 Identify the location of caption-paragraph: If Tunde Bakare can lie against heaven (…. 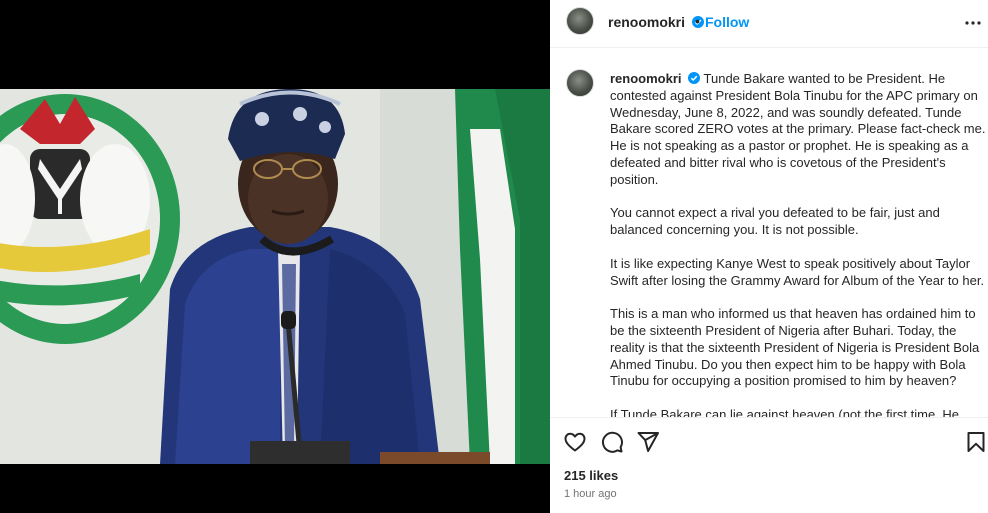
(785, 411).